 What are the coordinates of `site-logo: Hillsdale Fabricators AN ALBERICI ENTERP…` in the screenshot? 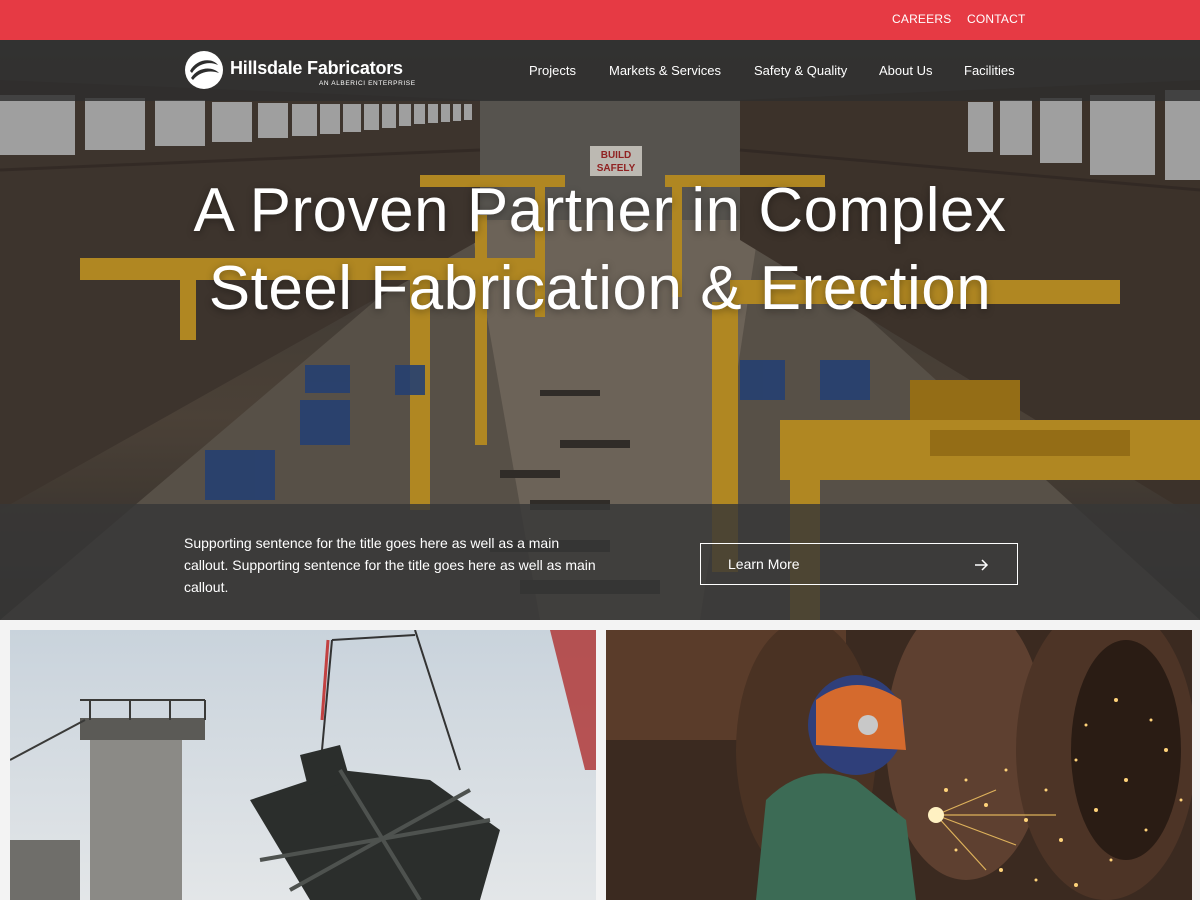 It's located at (299, 70).